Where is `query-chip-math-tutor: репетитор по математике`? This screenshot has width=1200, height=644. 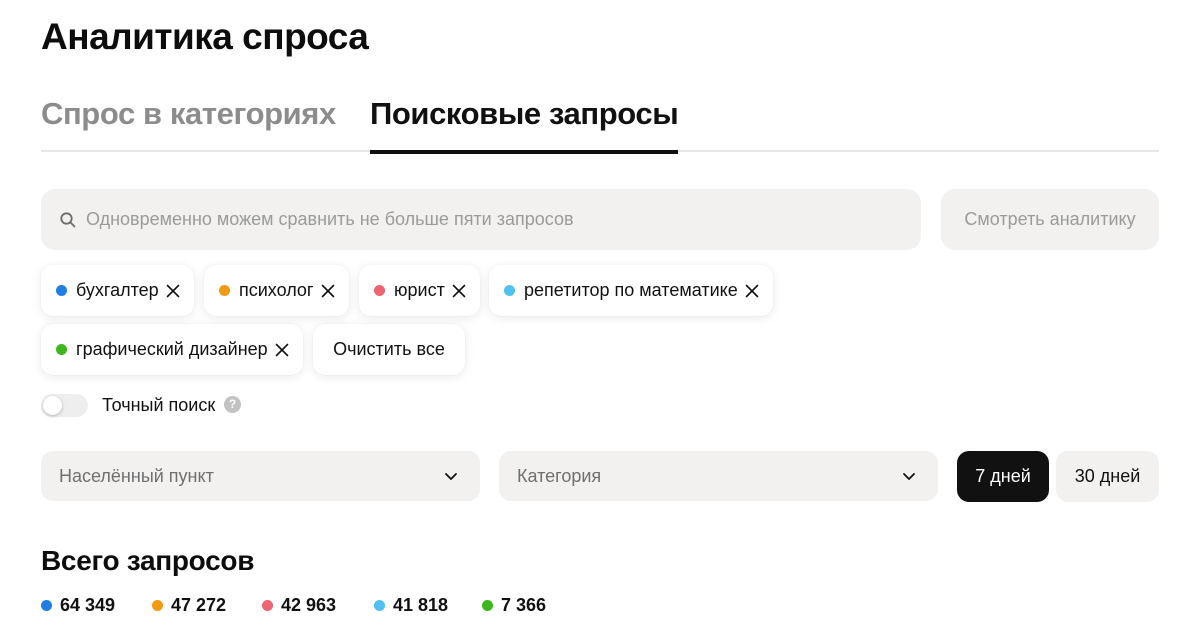 query-chip-math-tutor: репетитор по математике is located at coordinates (631, 290).